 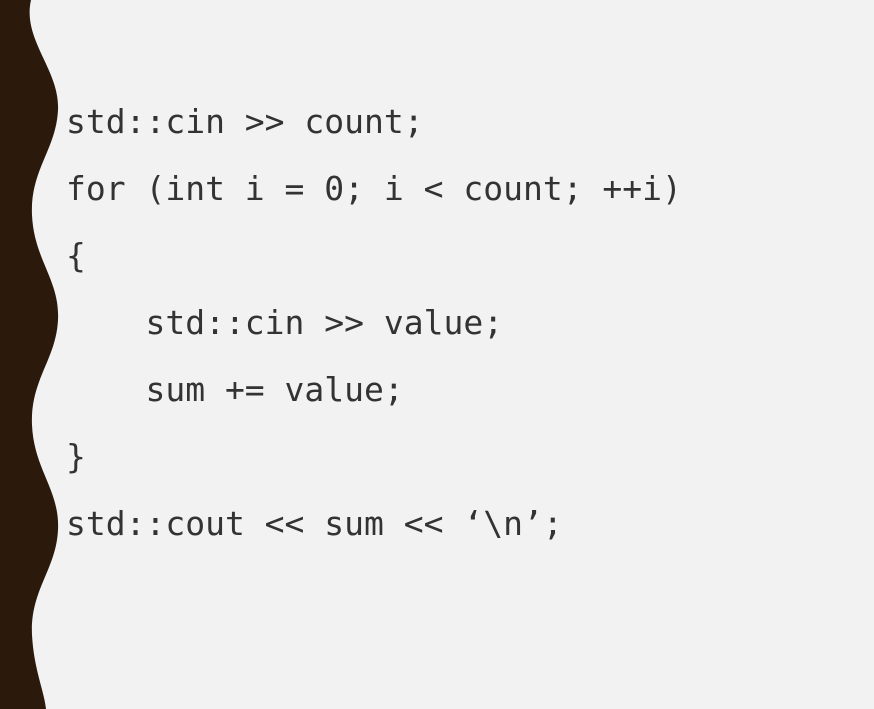 I want to click on code-line-read-value: std::cin >> value;, so click(x=285, y=322).